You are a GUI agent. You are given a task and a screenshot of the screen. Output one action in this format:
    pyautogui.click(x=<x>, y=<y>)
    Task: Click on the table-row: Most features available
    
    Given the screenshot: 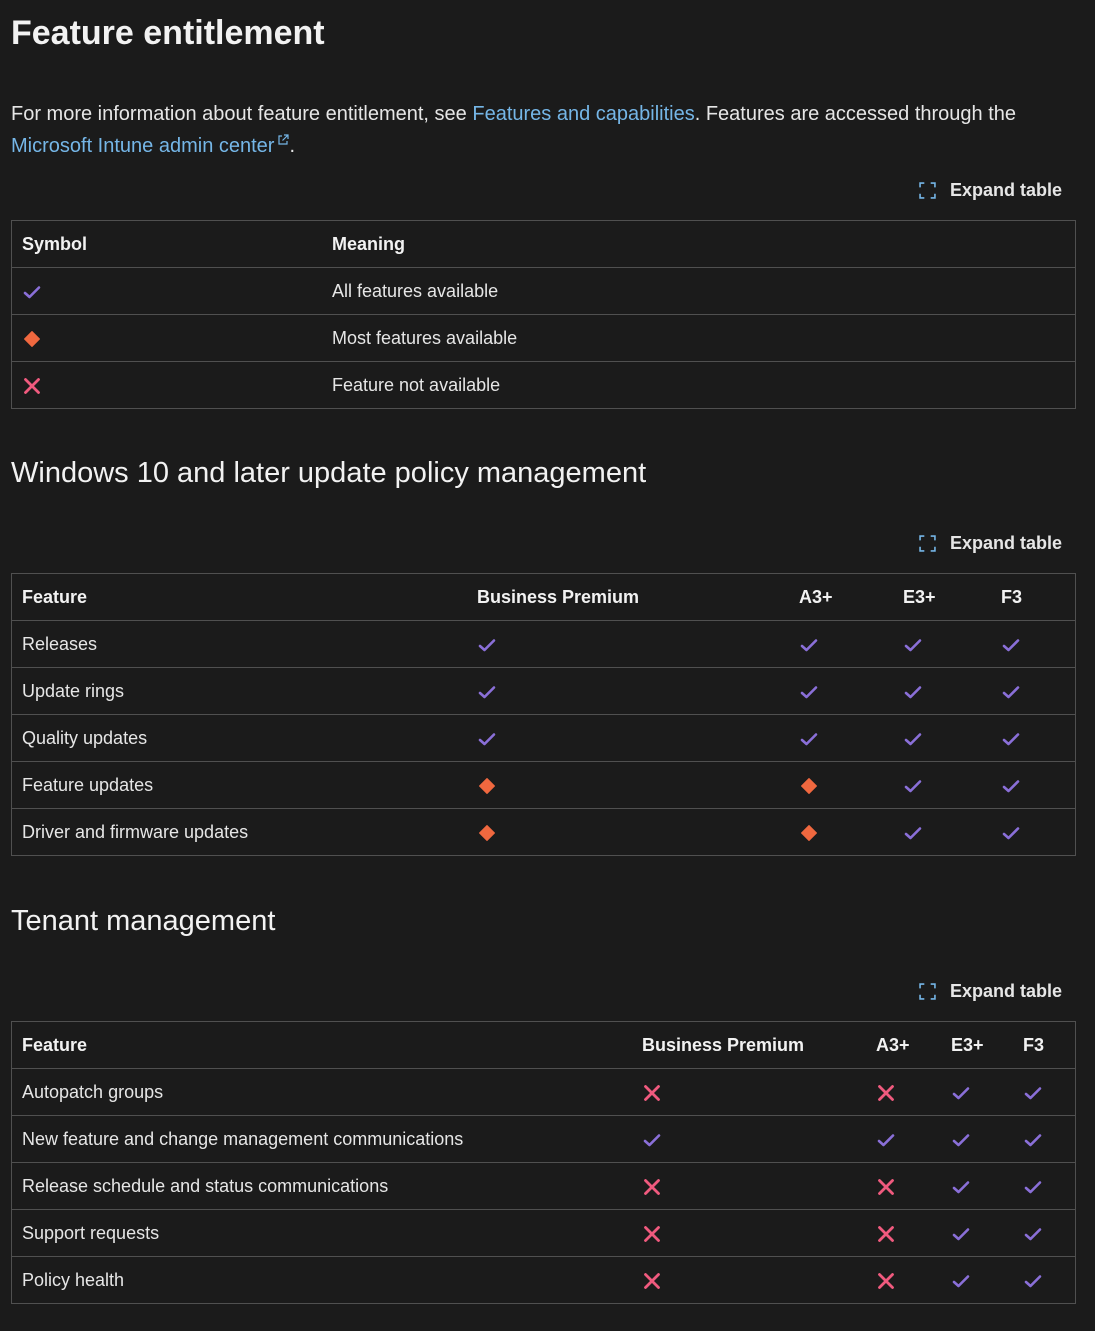 What is the action you would take?
    pyautogui.click(x=543, y=338)
    